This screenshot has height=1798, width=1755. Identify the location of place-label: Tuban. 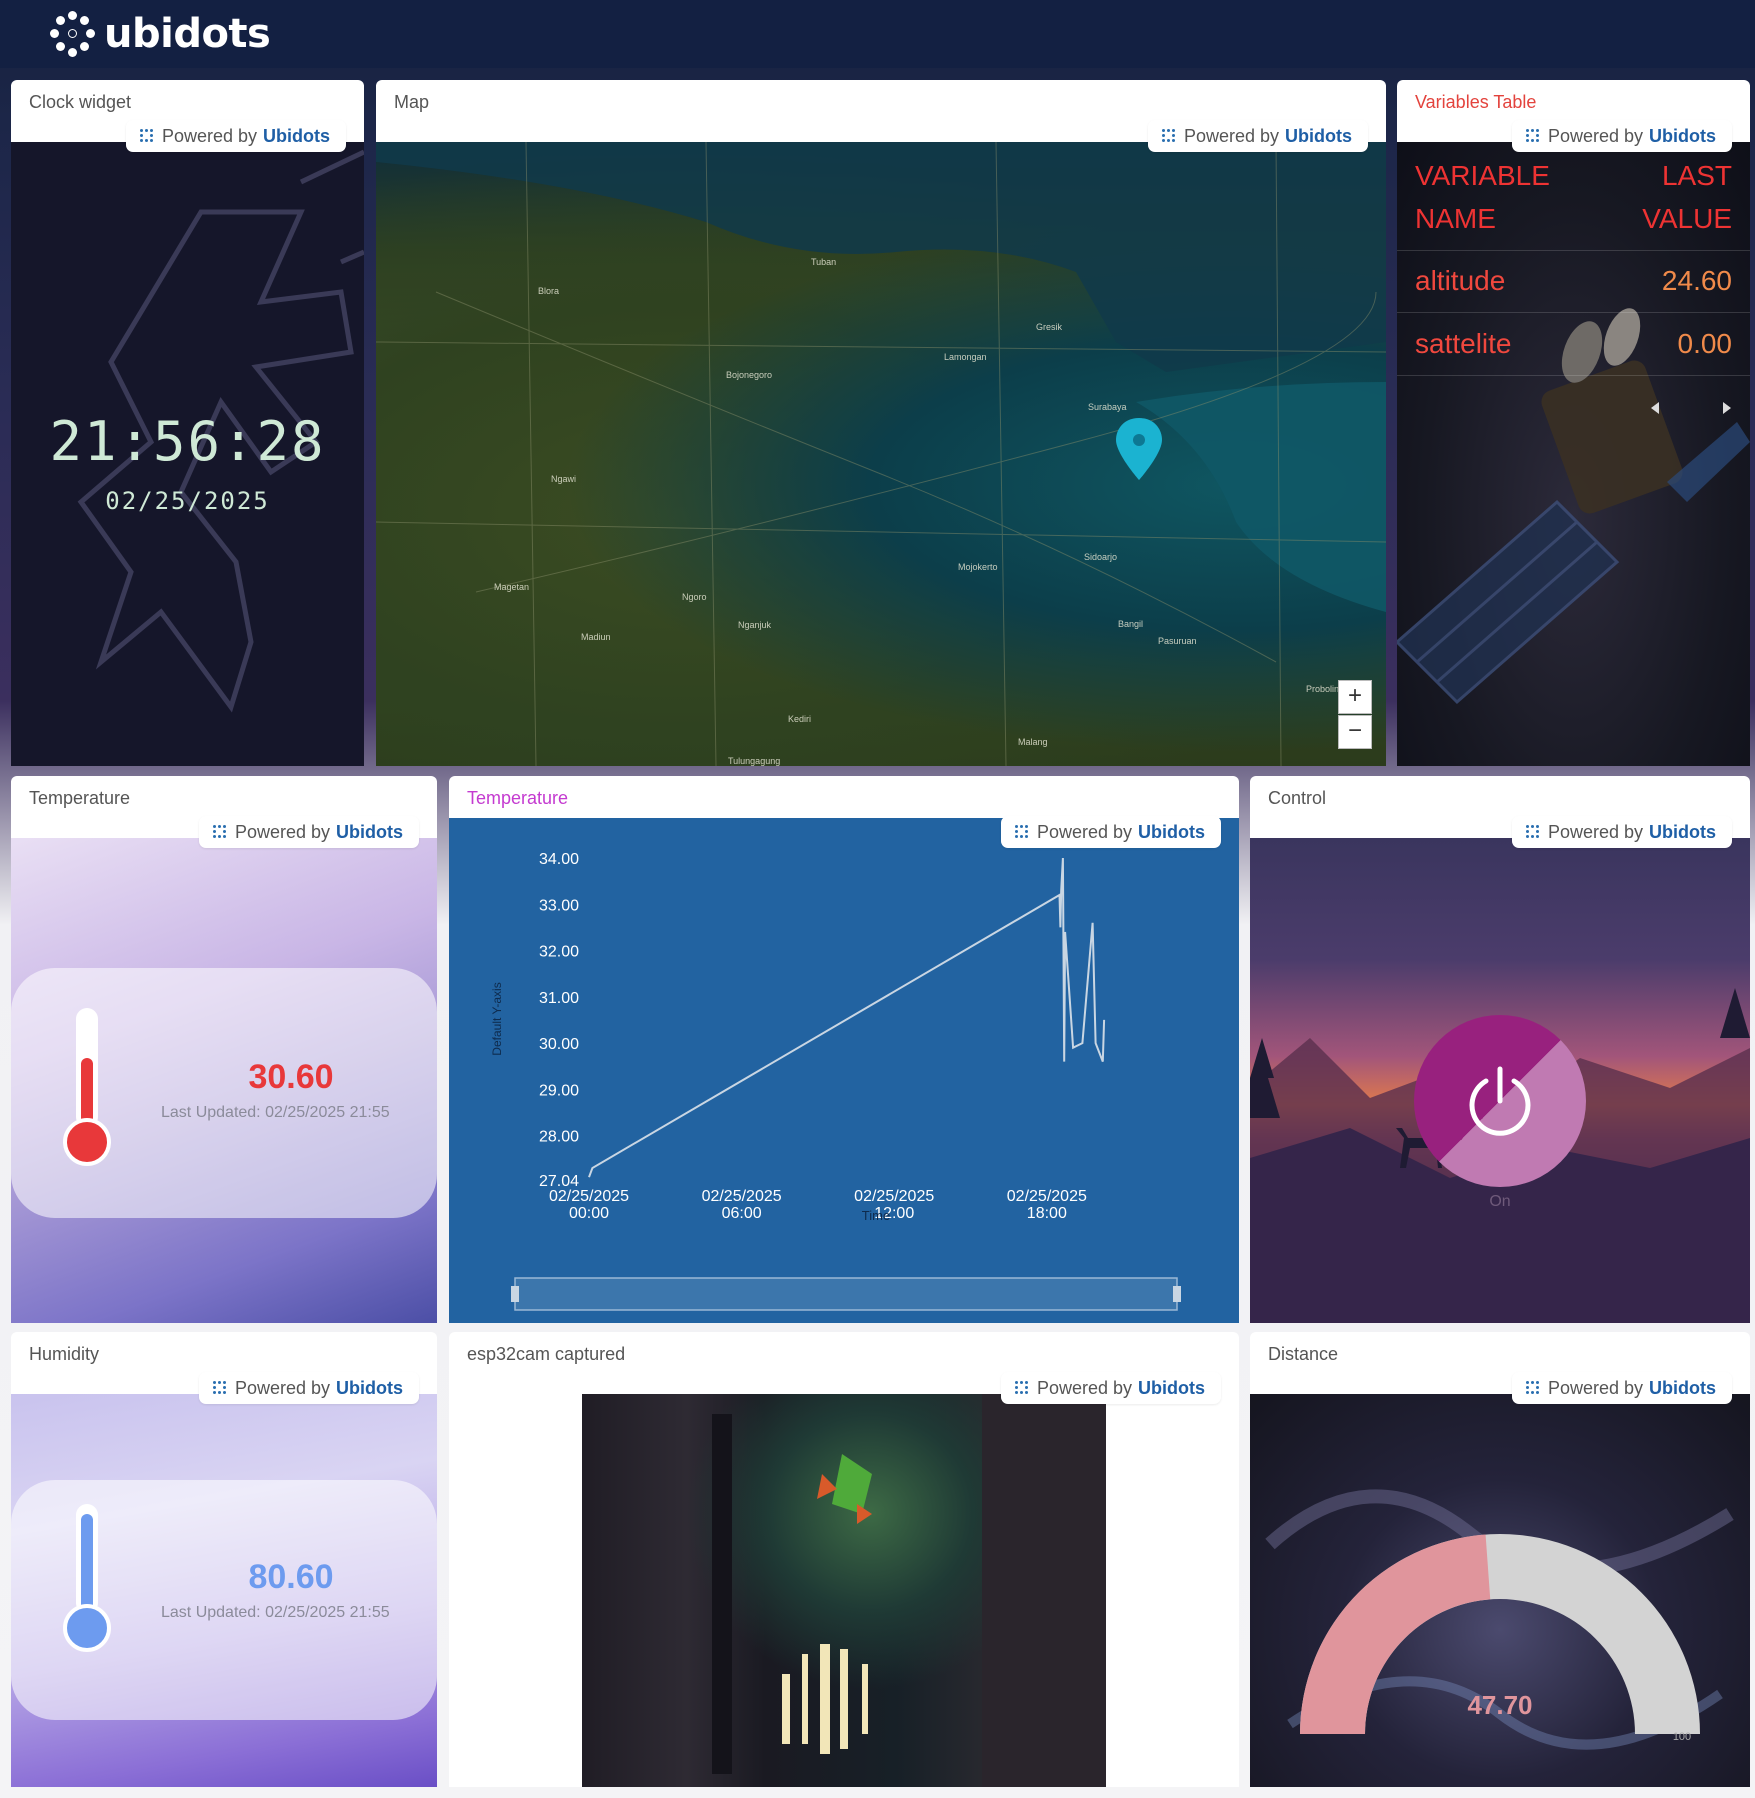
(823, 262).